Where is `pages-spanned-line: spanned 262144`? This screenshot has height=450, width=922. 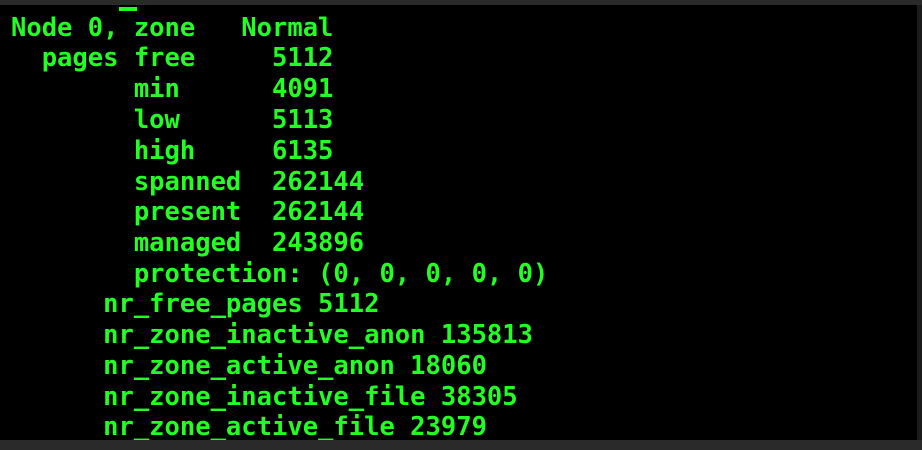
pages-spanned-line: spanned 262144 is located at coordinates (188, 182).